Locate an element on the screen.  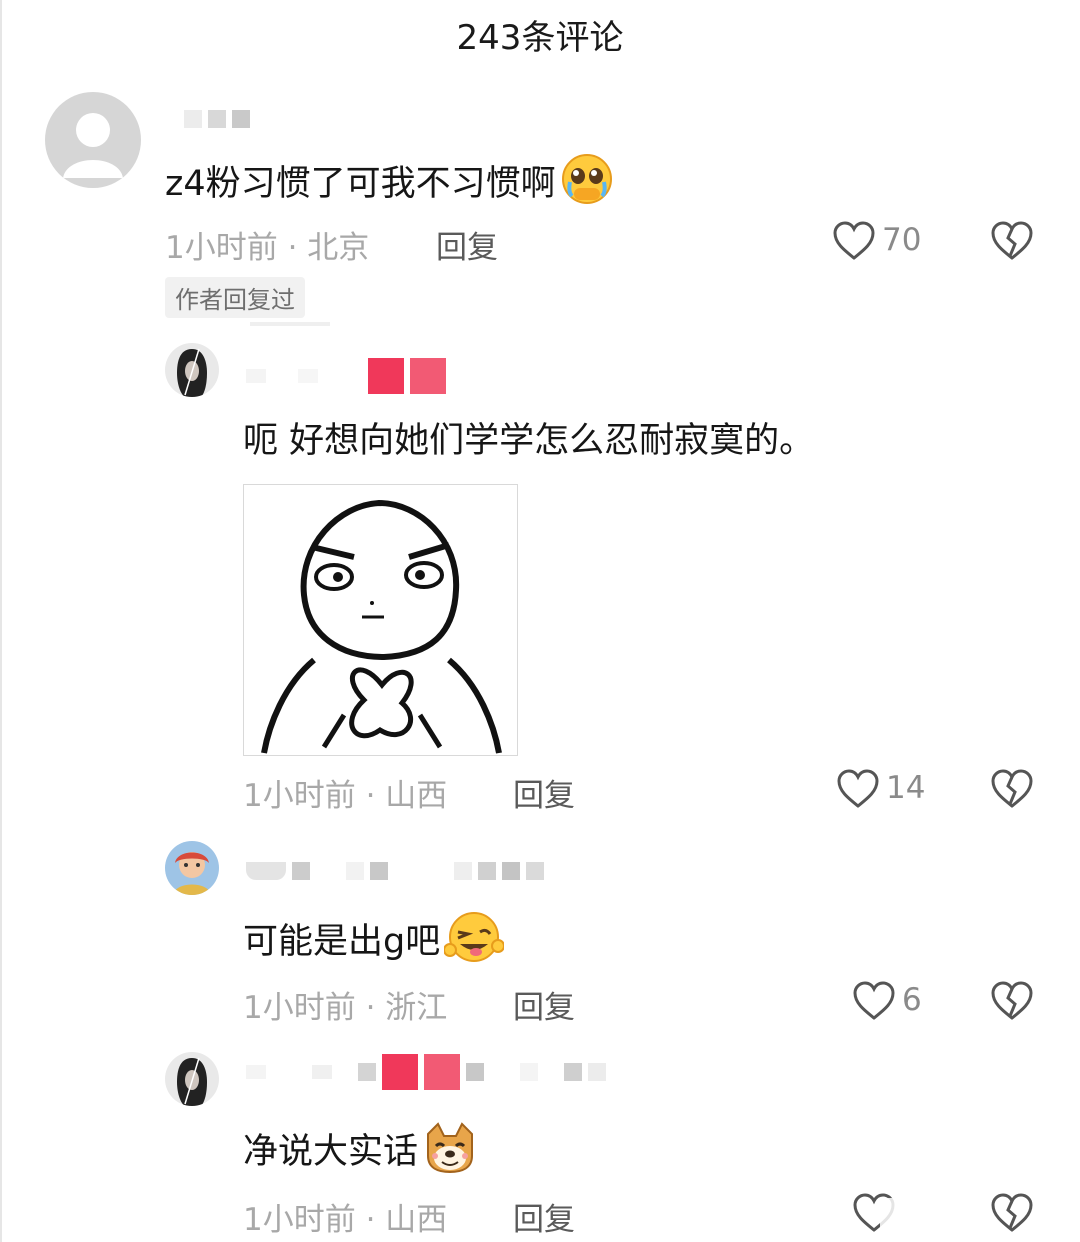
comment-meta-2: 1小时前 · 山西 is located at coordinates (345, 796).